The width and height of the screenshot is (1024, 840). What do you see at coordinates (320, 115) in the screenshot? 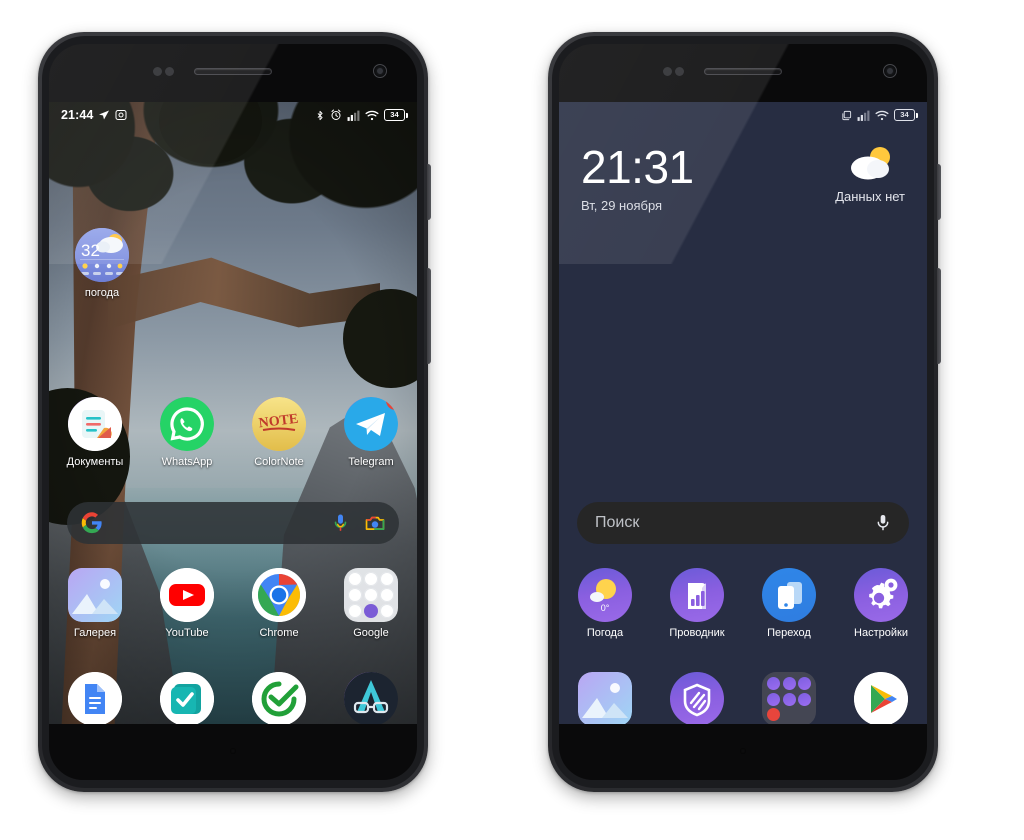
I see `bluetooth-icon` at bounding box center [320, 115].